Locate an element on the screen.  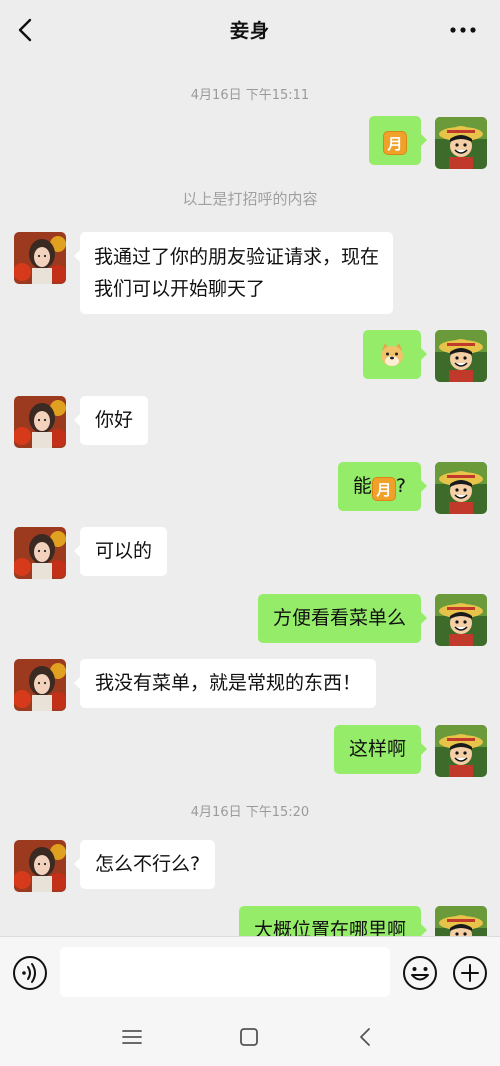
chat-header: 妾身 is located at coordinates (250, 30).